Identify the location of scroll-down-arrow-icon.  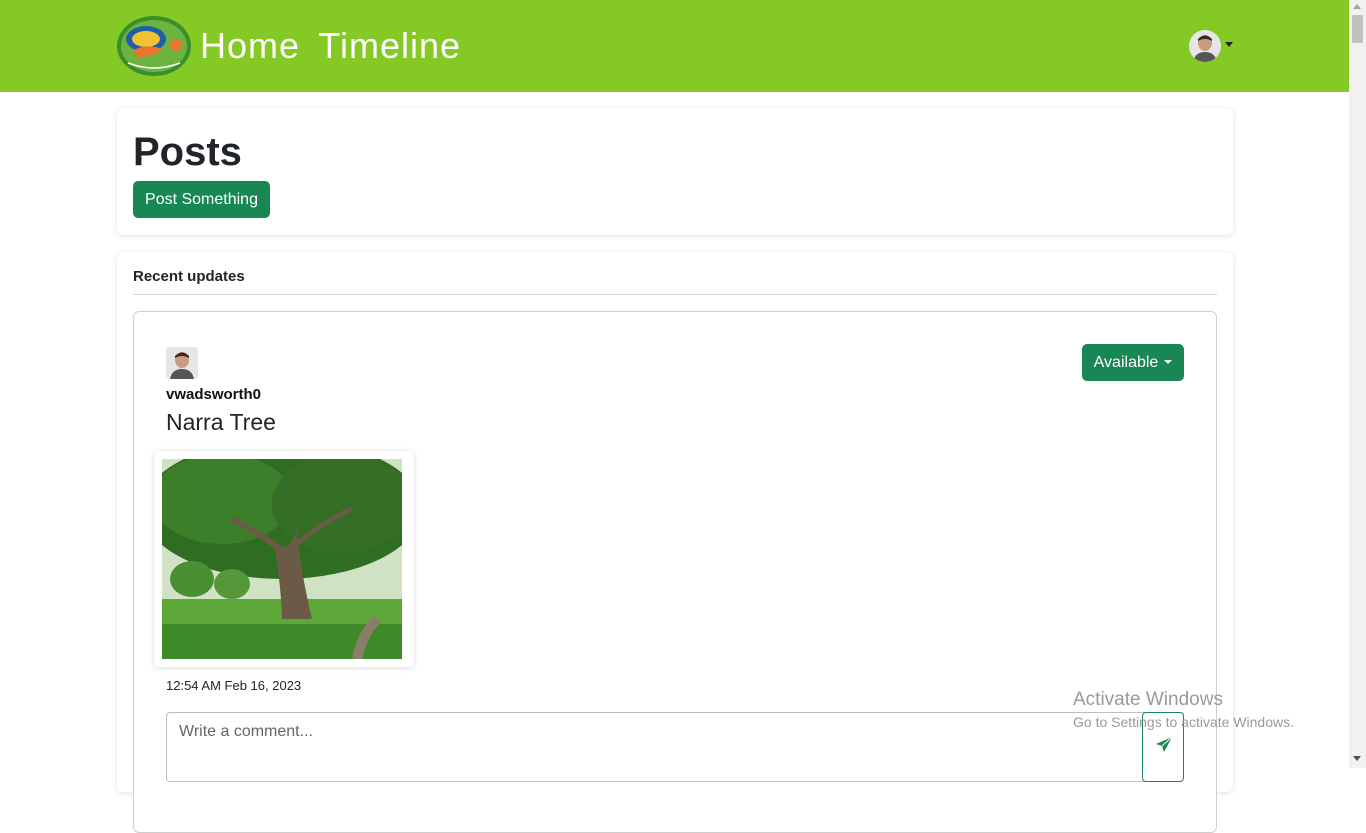
(1357, 758).